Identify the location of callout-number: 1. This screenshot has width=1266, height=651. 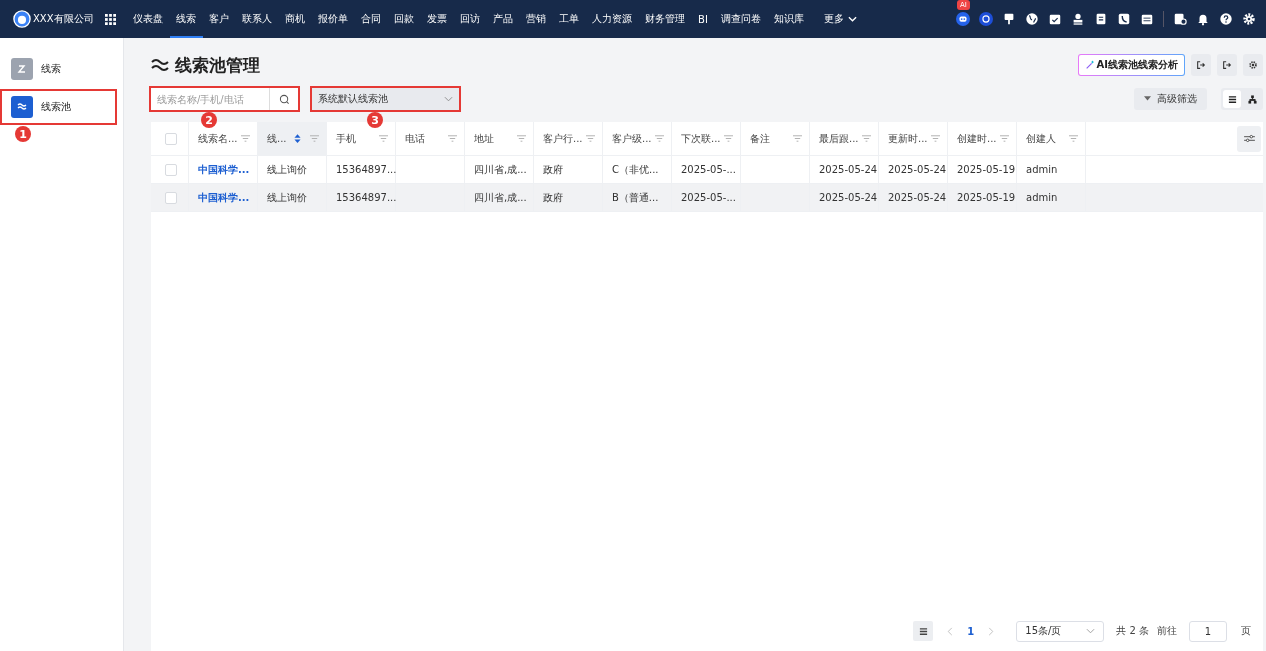
(23, 134).